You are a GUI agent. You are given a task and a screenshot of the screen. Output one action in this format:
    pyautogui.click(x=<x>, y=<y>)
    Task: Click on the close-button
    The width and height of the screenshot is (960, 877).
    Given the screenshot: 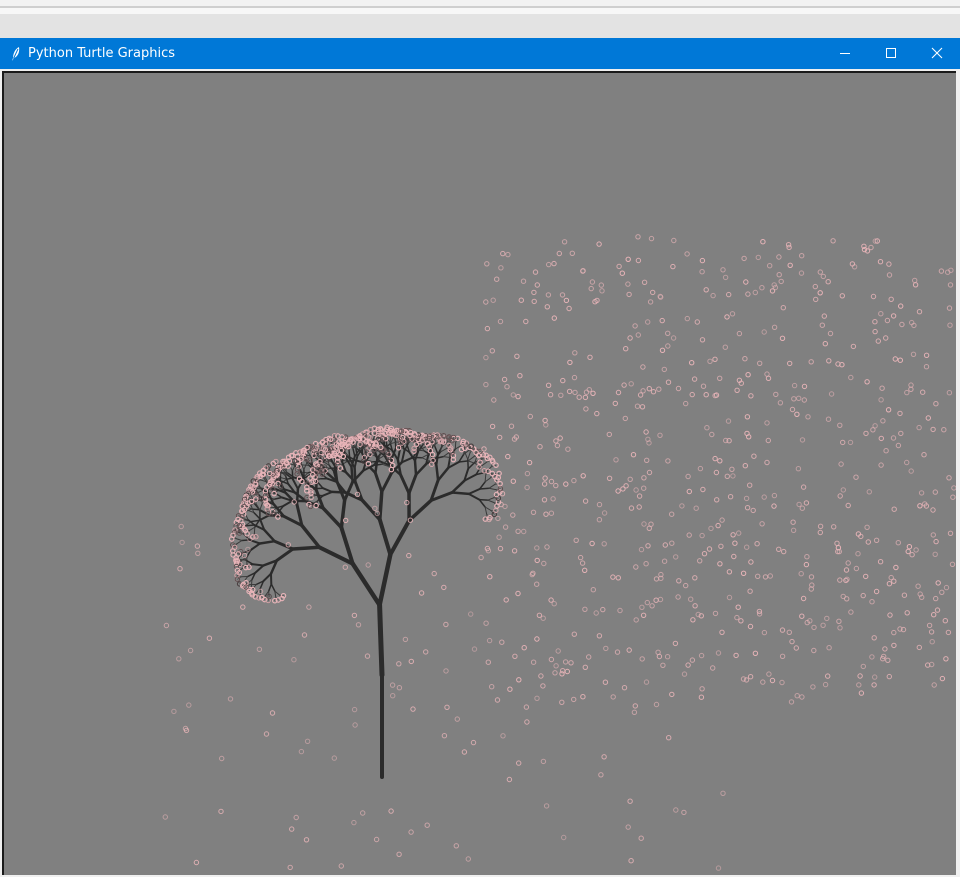 What is the action you would take?
    pyautogui.click(x=937, y=53)
    